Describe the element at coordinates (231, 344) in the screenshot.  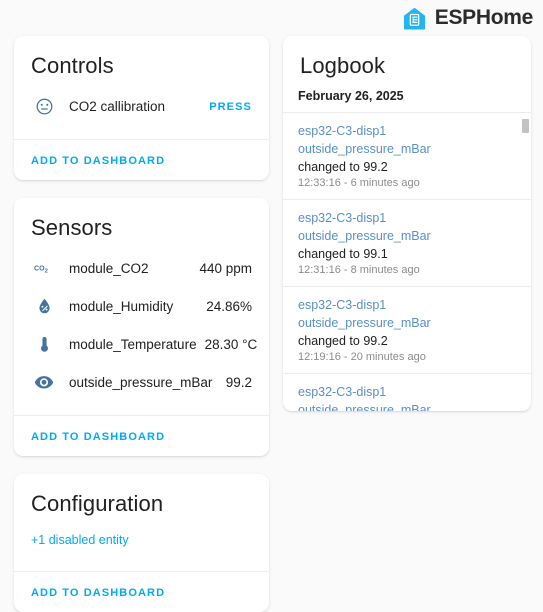
I see `entity-value: 28.30 °C` at that location.